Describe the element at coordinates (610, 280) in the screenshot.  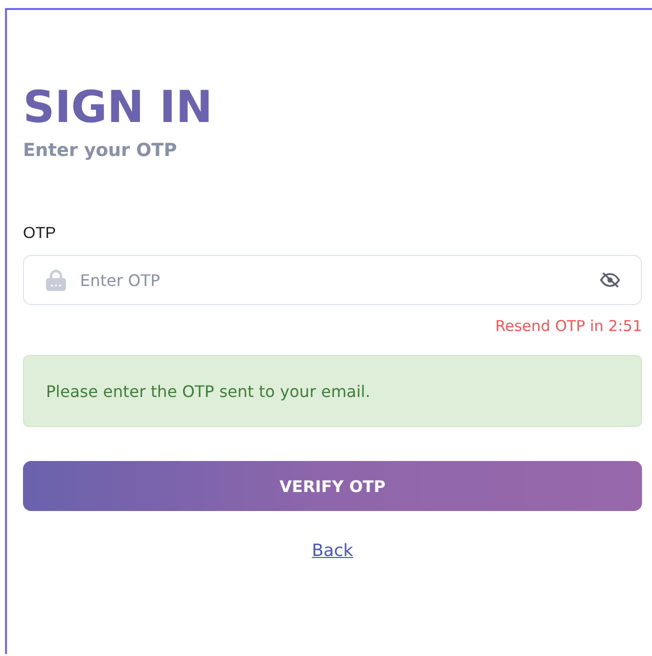
I see `eye-hidden-icon` at that location.